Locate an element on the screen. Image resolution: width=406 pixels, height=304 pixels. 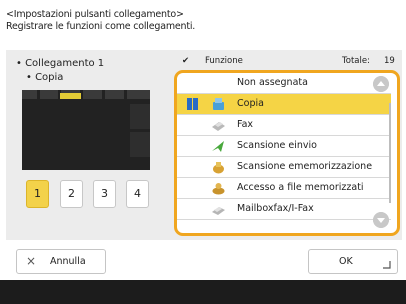
list-item-scansione-memorizzazione: Scansione ememorizzazione is located at coordinates (284, 167).